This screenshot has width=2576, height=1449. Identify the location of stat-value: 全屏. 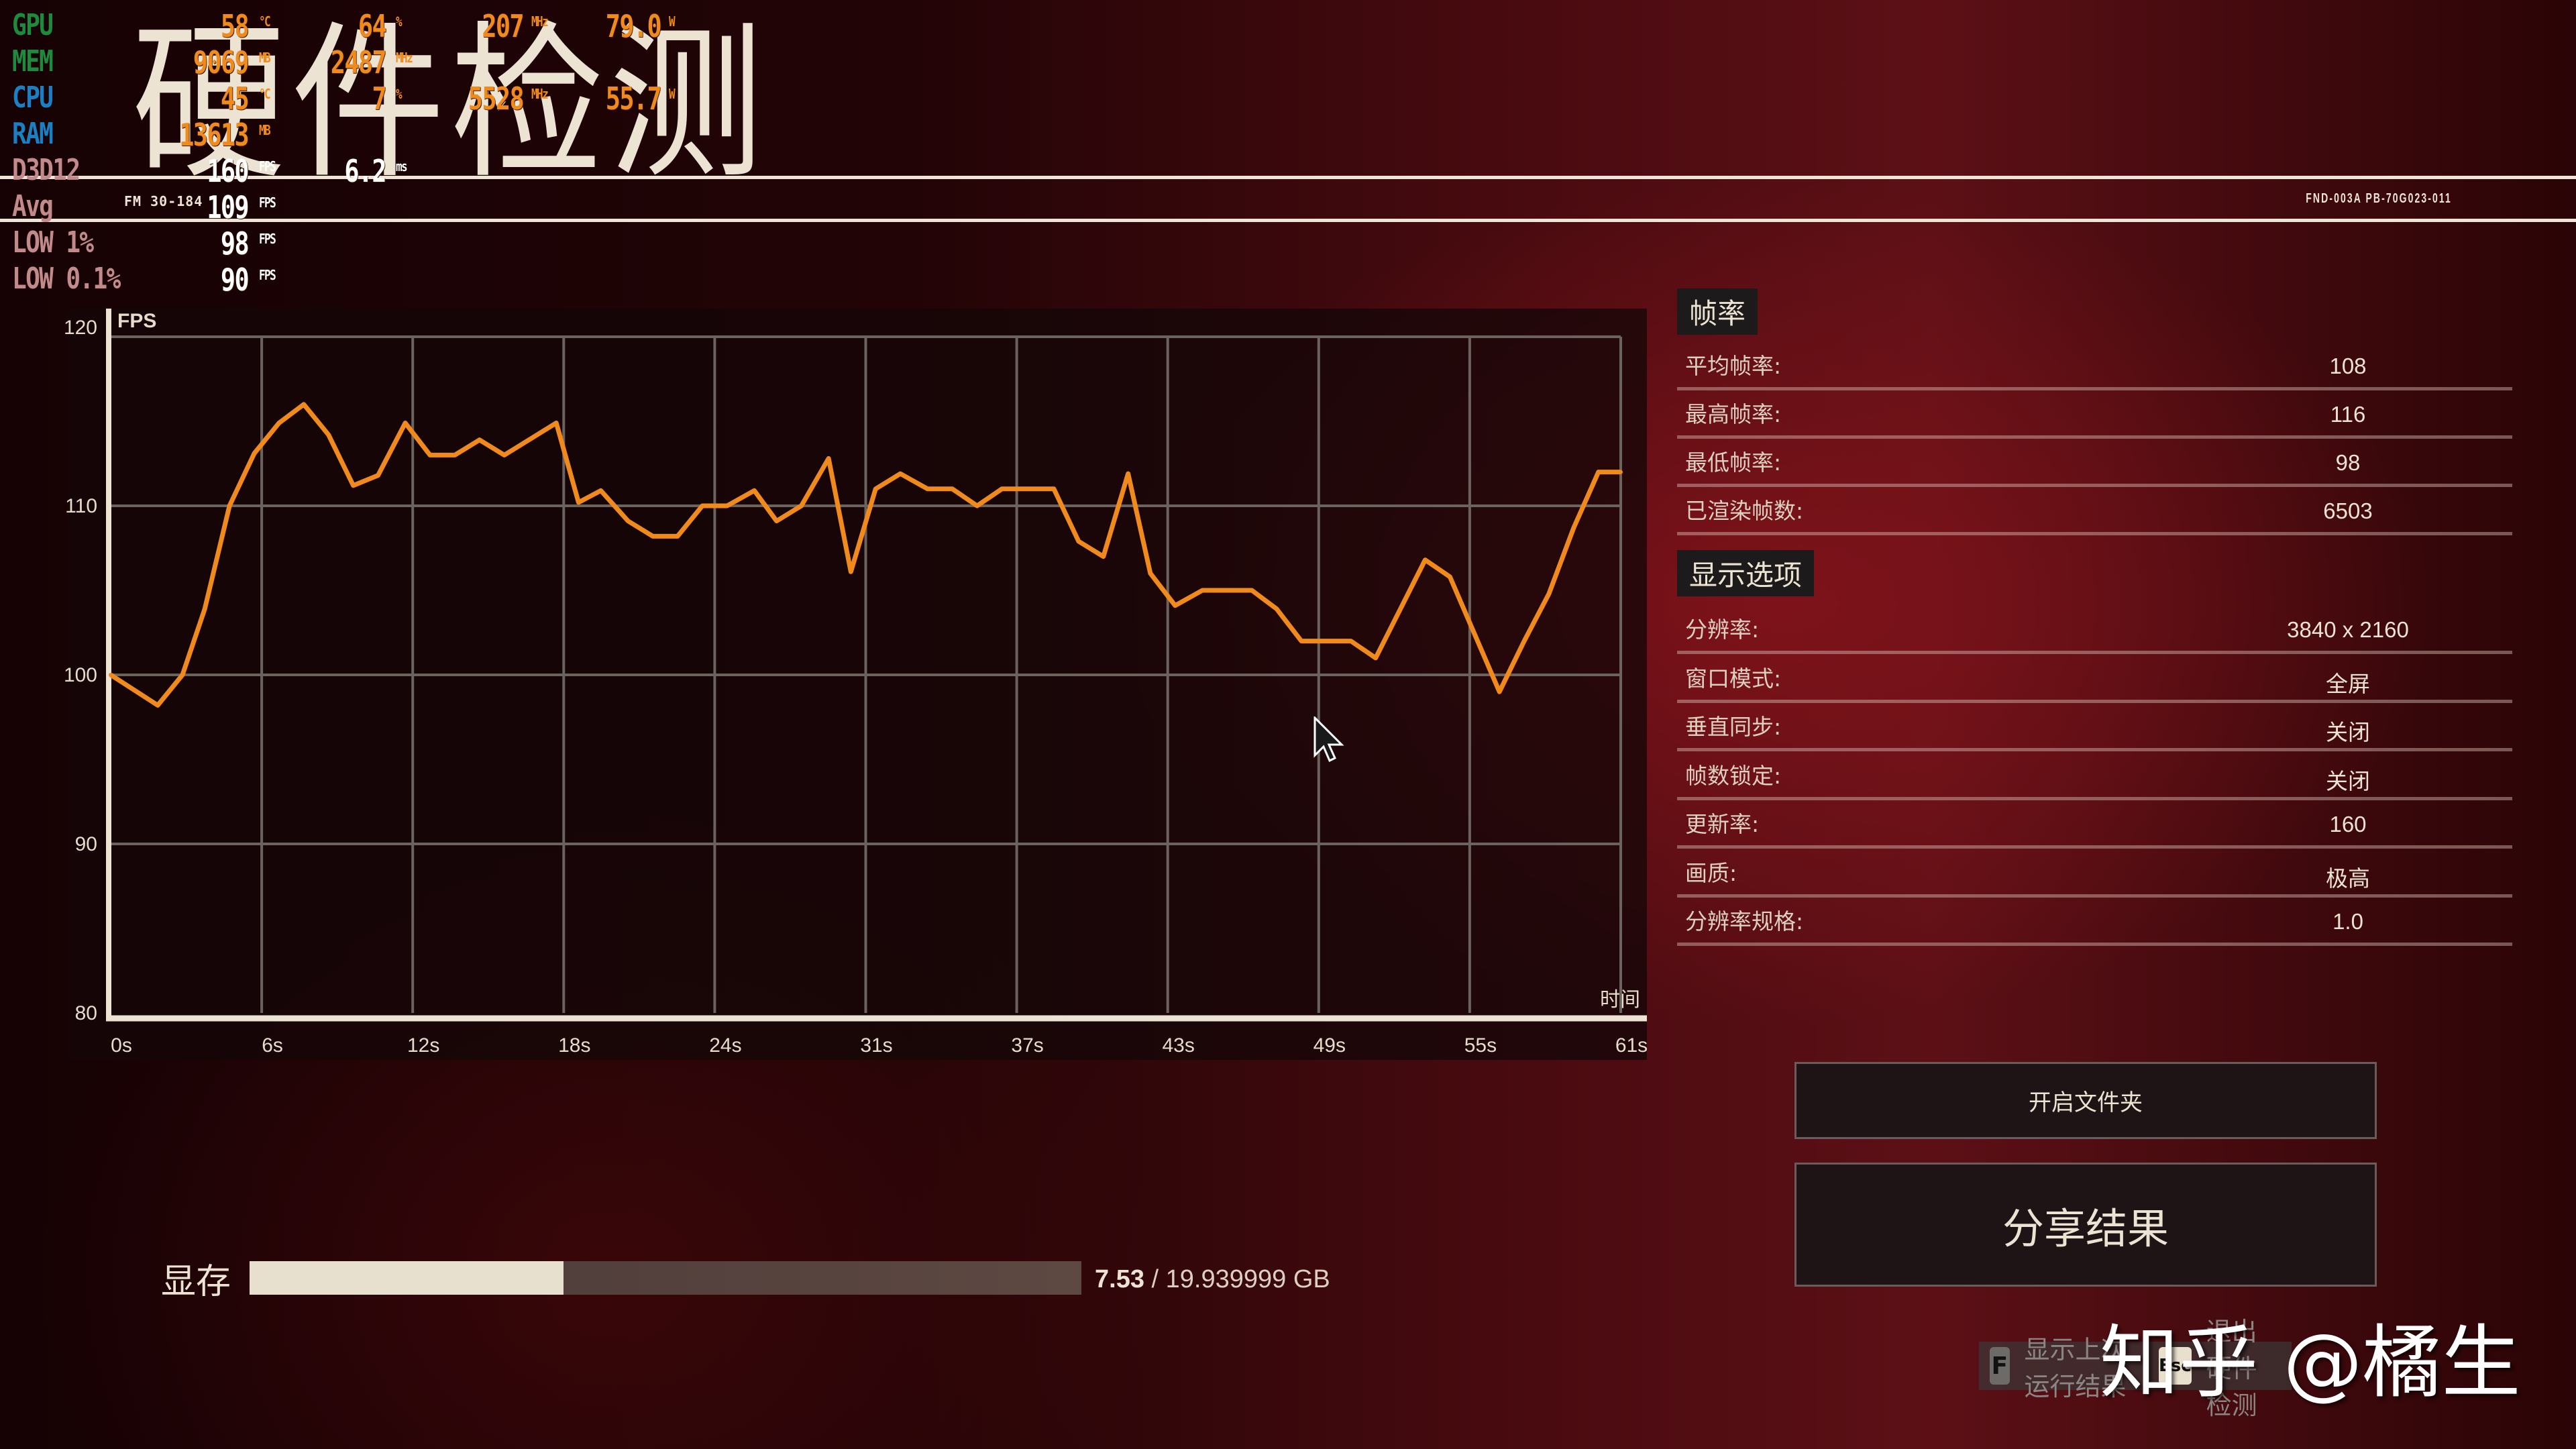
(2348, 683).